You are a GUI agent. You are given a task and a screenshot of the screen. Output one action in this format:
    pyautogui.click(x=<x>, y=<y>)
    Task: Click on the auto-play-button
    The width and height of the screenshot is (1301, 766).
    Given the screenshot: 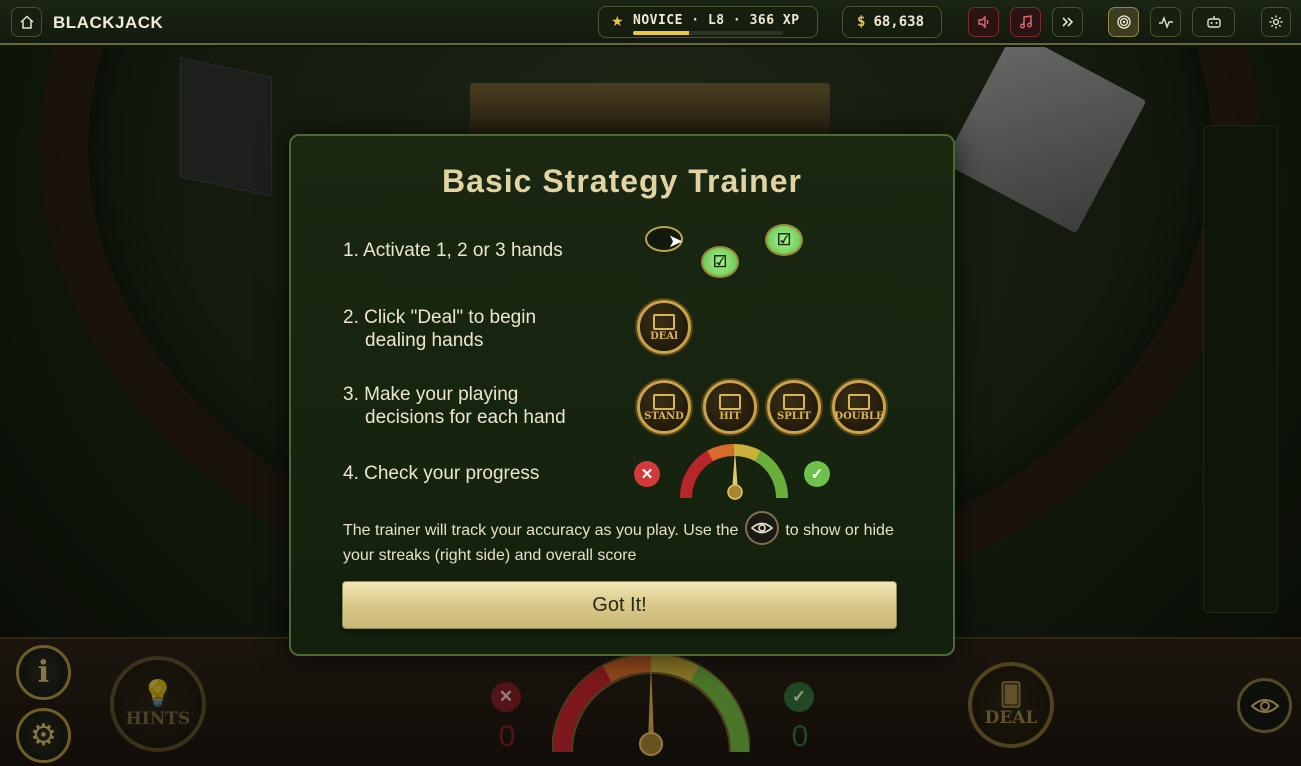 What is the action you would take?
    pyautogui.click(x=1213, y=22)
    